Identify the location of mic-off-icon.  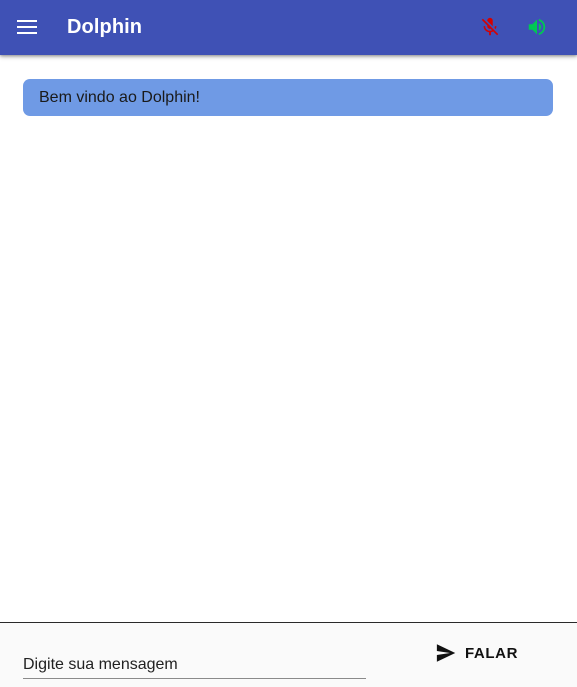
(490, 26).